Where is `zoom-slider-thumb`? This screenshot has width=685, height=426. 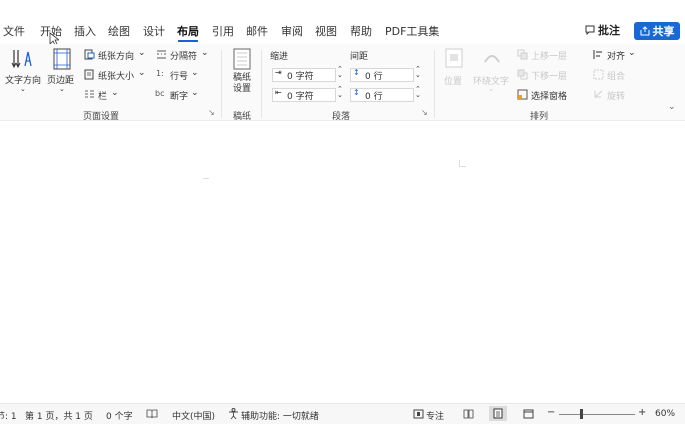
zoom-slider-thumb is located at coordinates (581, 414).